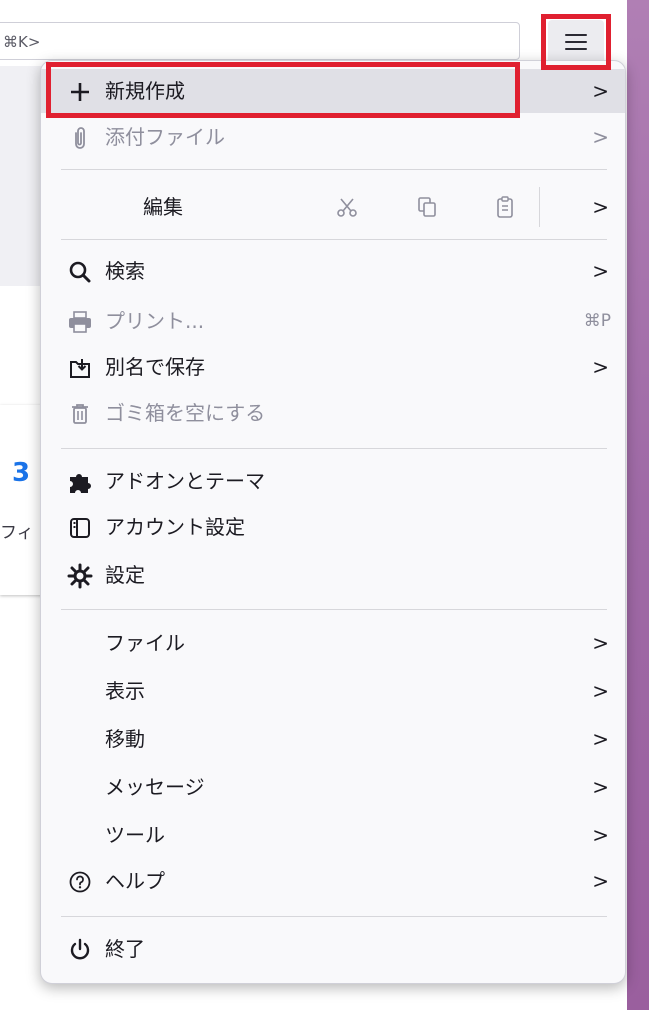 The image size is (649, 1010). Describe the element at coordinates (333, 137) in the screenshot. I see `menu-item-attachments: 添付ファイル >` at that location.